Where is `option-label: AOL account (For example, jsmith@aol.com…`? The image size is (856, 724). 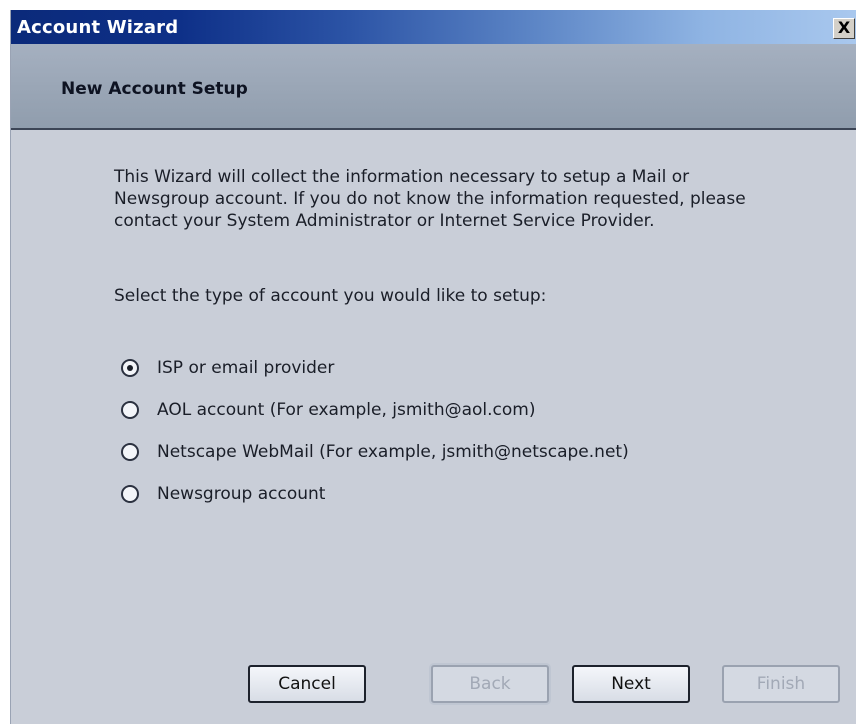
option-label: AOL account (For example, jsmith@aol.com… is located at coordinates (346, 410).